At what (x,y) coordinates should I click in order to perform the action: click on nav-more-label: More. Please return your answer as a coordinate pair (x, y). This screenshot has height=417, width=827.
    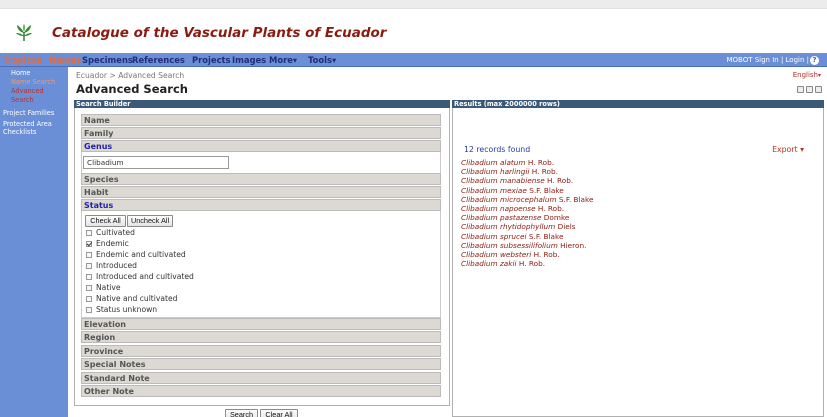
    Looking at the image, I should click on (281, 60).